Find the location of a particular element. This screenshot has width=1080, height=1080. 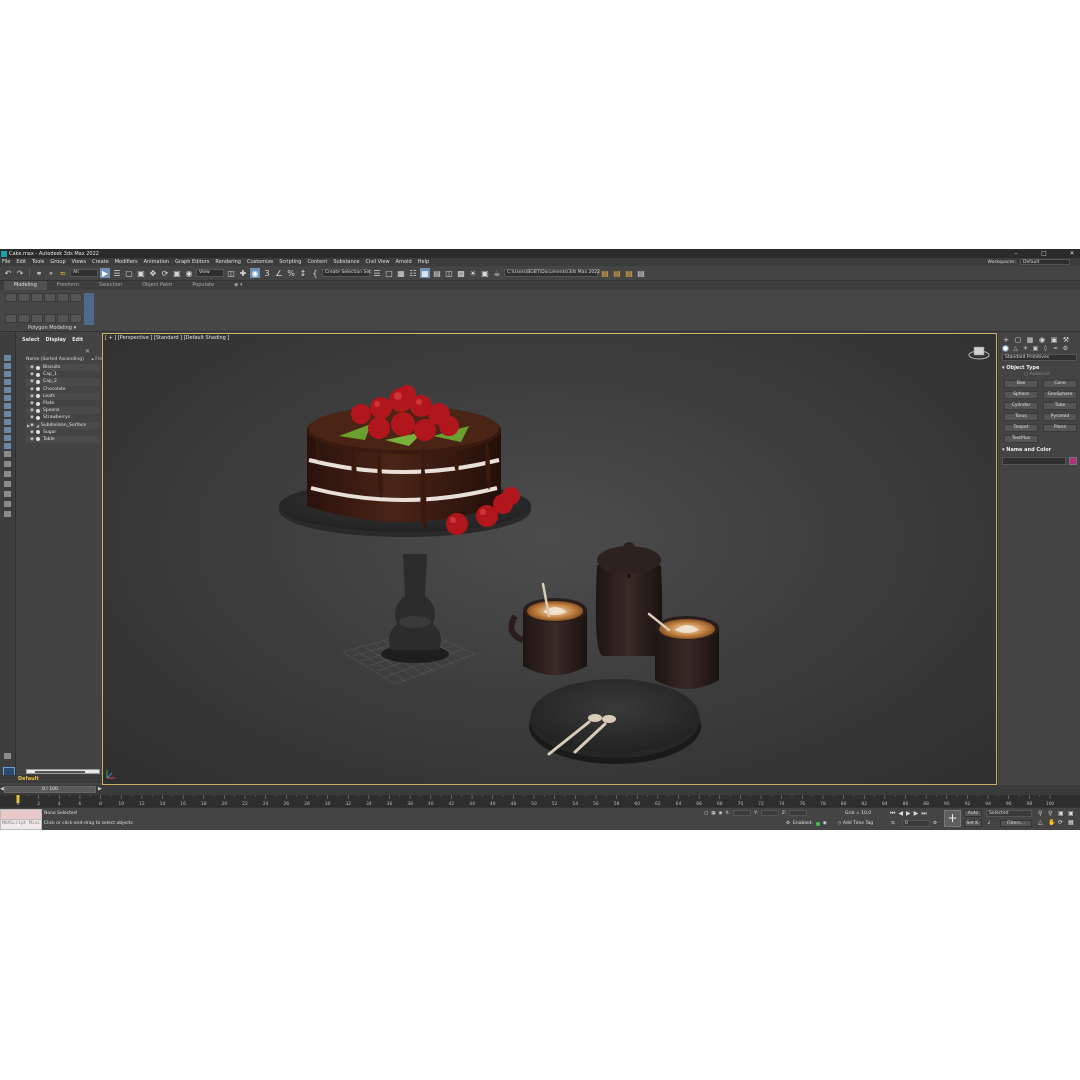

project-settings-icon: ▤ is located at coordinates (641, 273).